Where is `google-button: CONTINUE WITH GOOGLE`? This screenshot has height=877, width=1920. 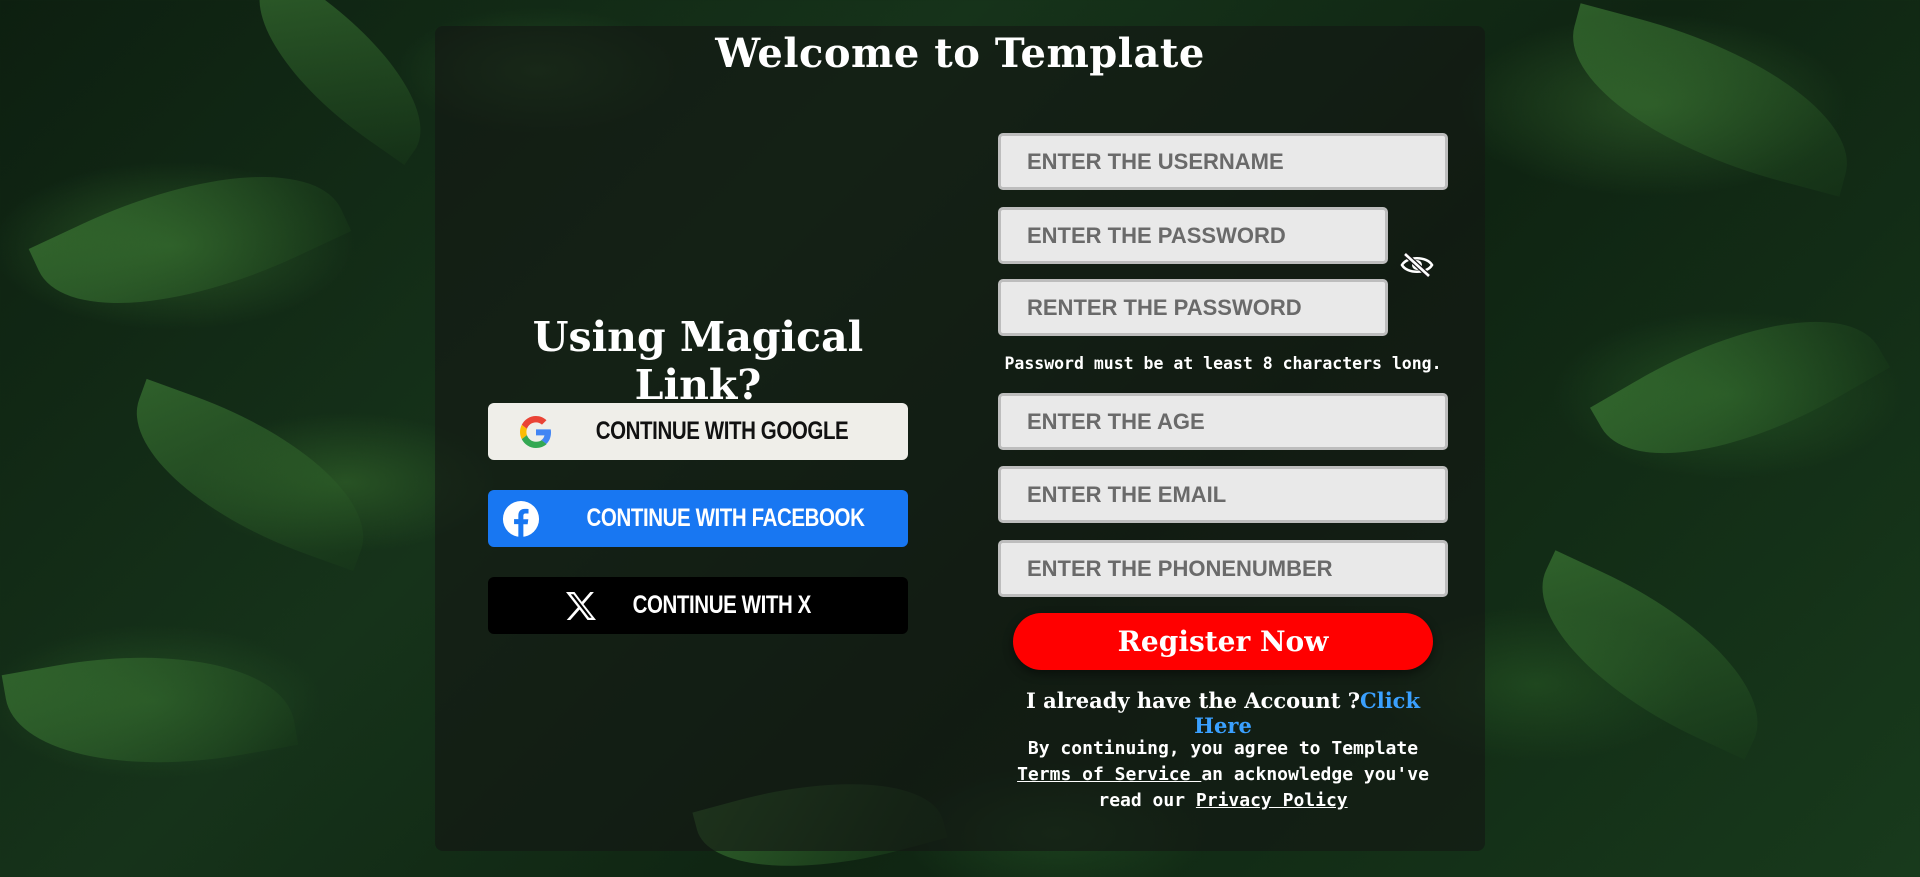 google-button: CONTINUE WITH GOOGLE is located at coordinates (698, 431).